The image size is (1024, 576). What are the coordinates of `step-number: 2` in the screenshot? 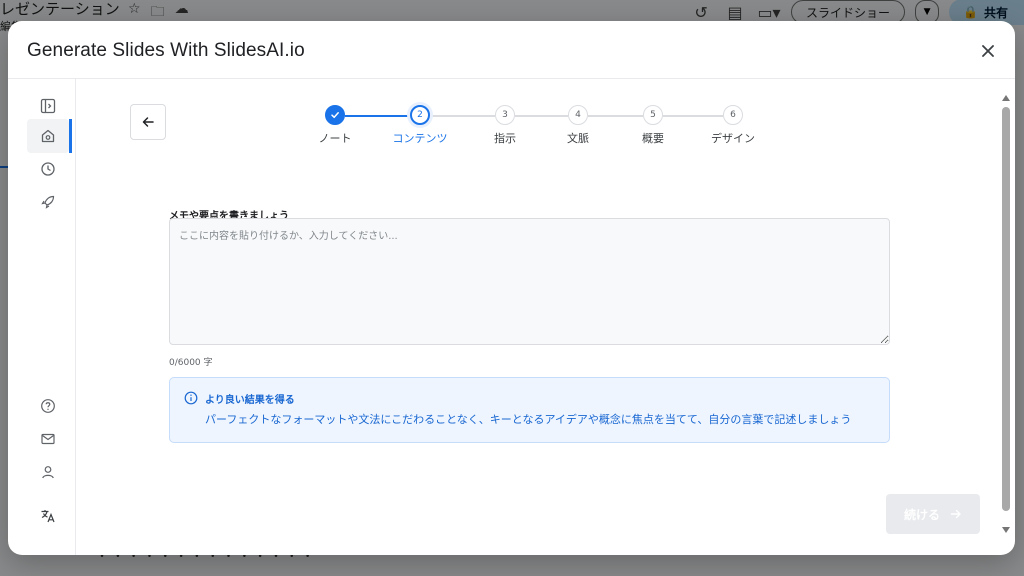 It's located at (420, 115).